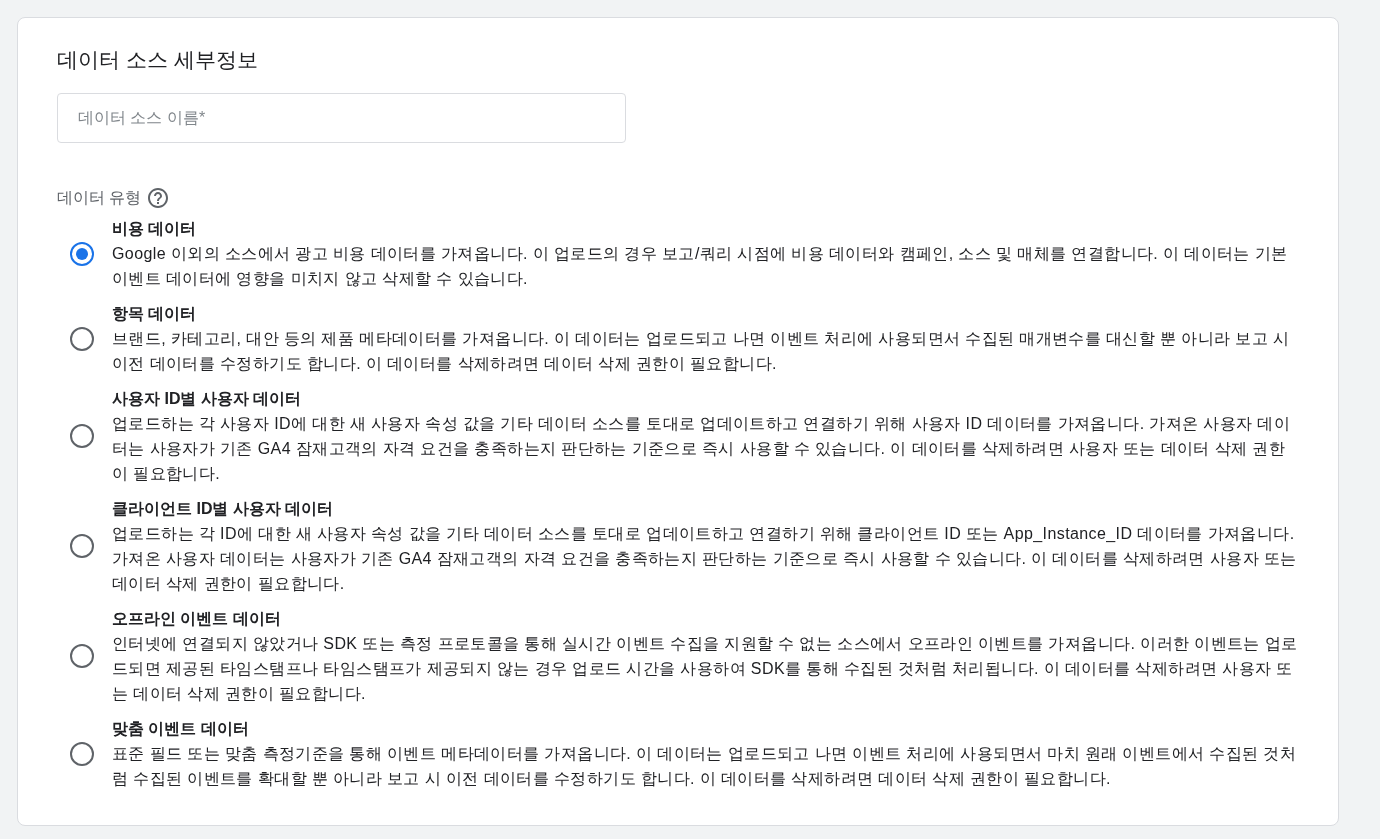  I want to click on option-title: 클라이언트 ID별 사용자 데이터, so click(223, 509).